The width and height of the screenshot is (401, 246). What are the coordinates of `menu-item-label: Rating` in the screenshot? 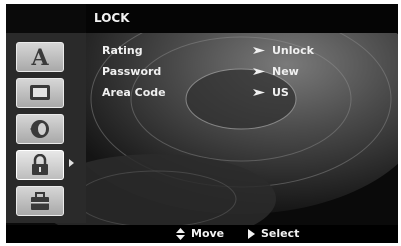 It's located at (122, 50).